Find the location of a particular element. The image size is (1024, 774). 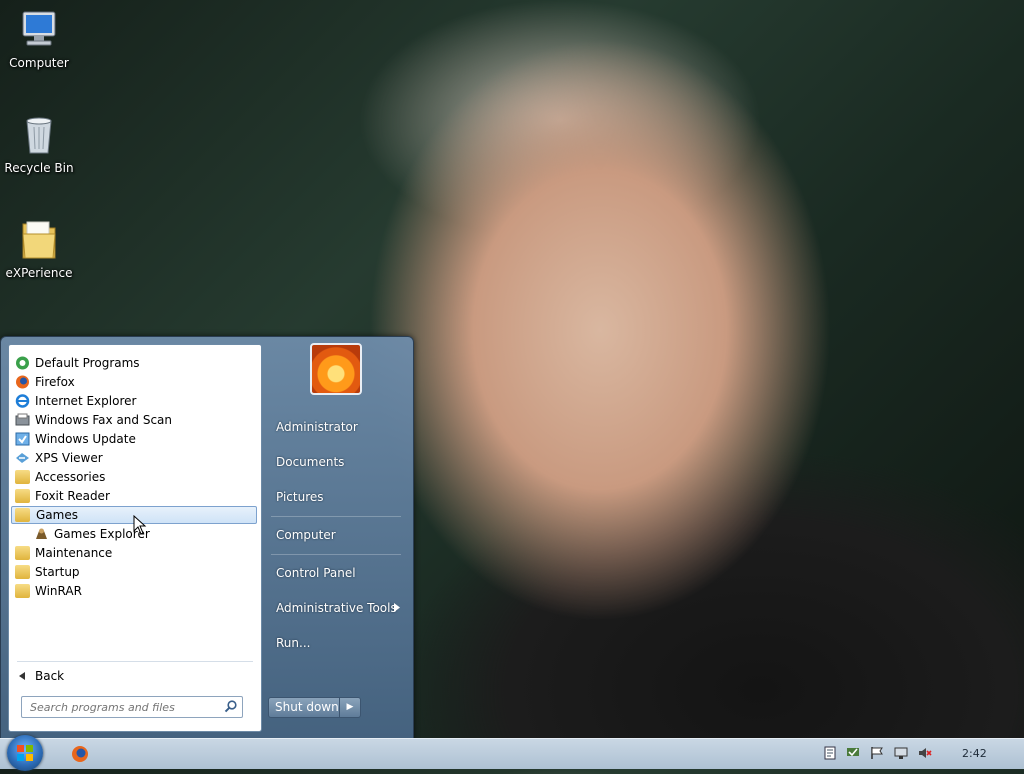

menu-item-computer: Computer is located at coordinates (306, 535).